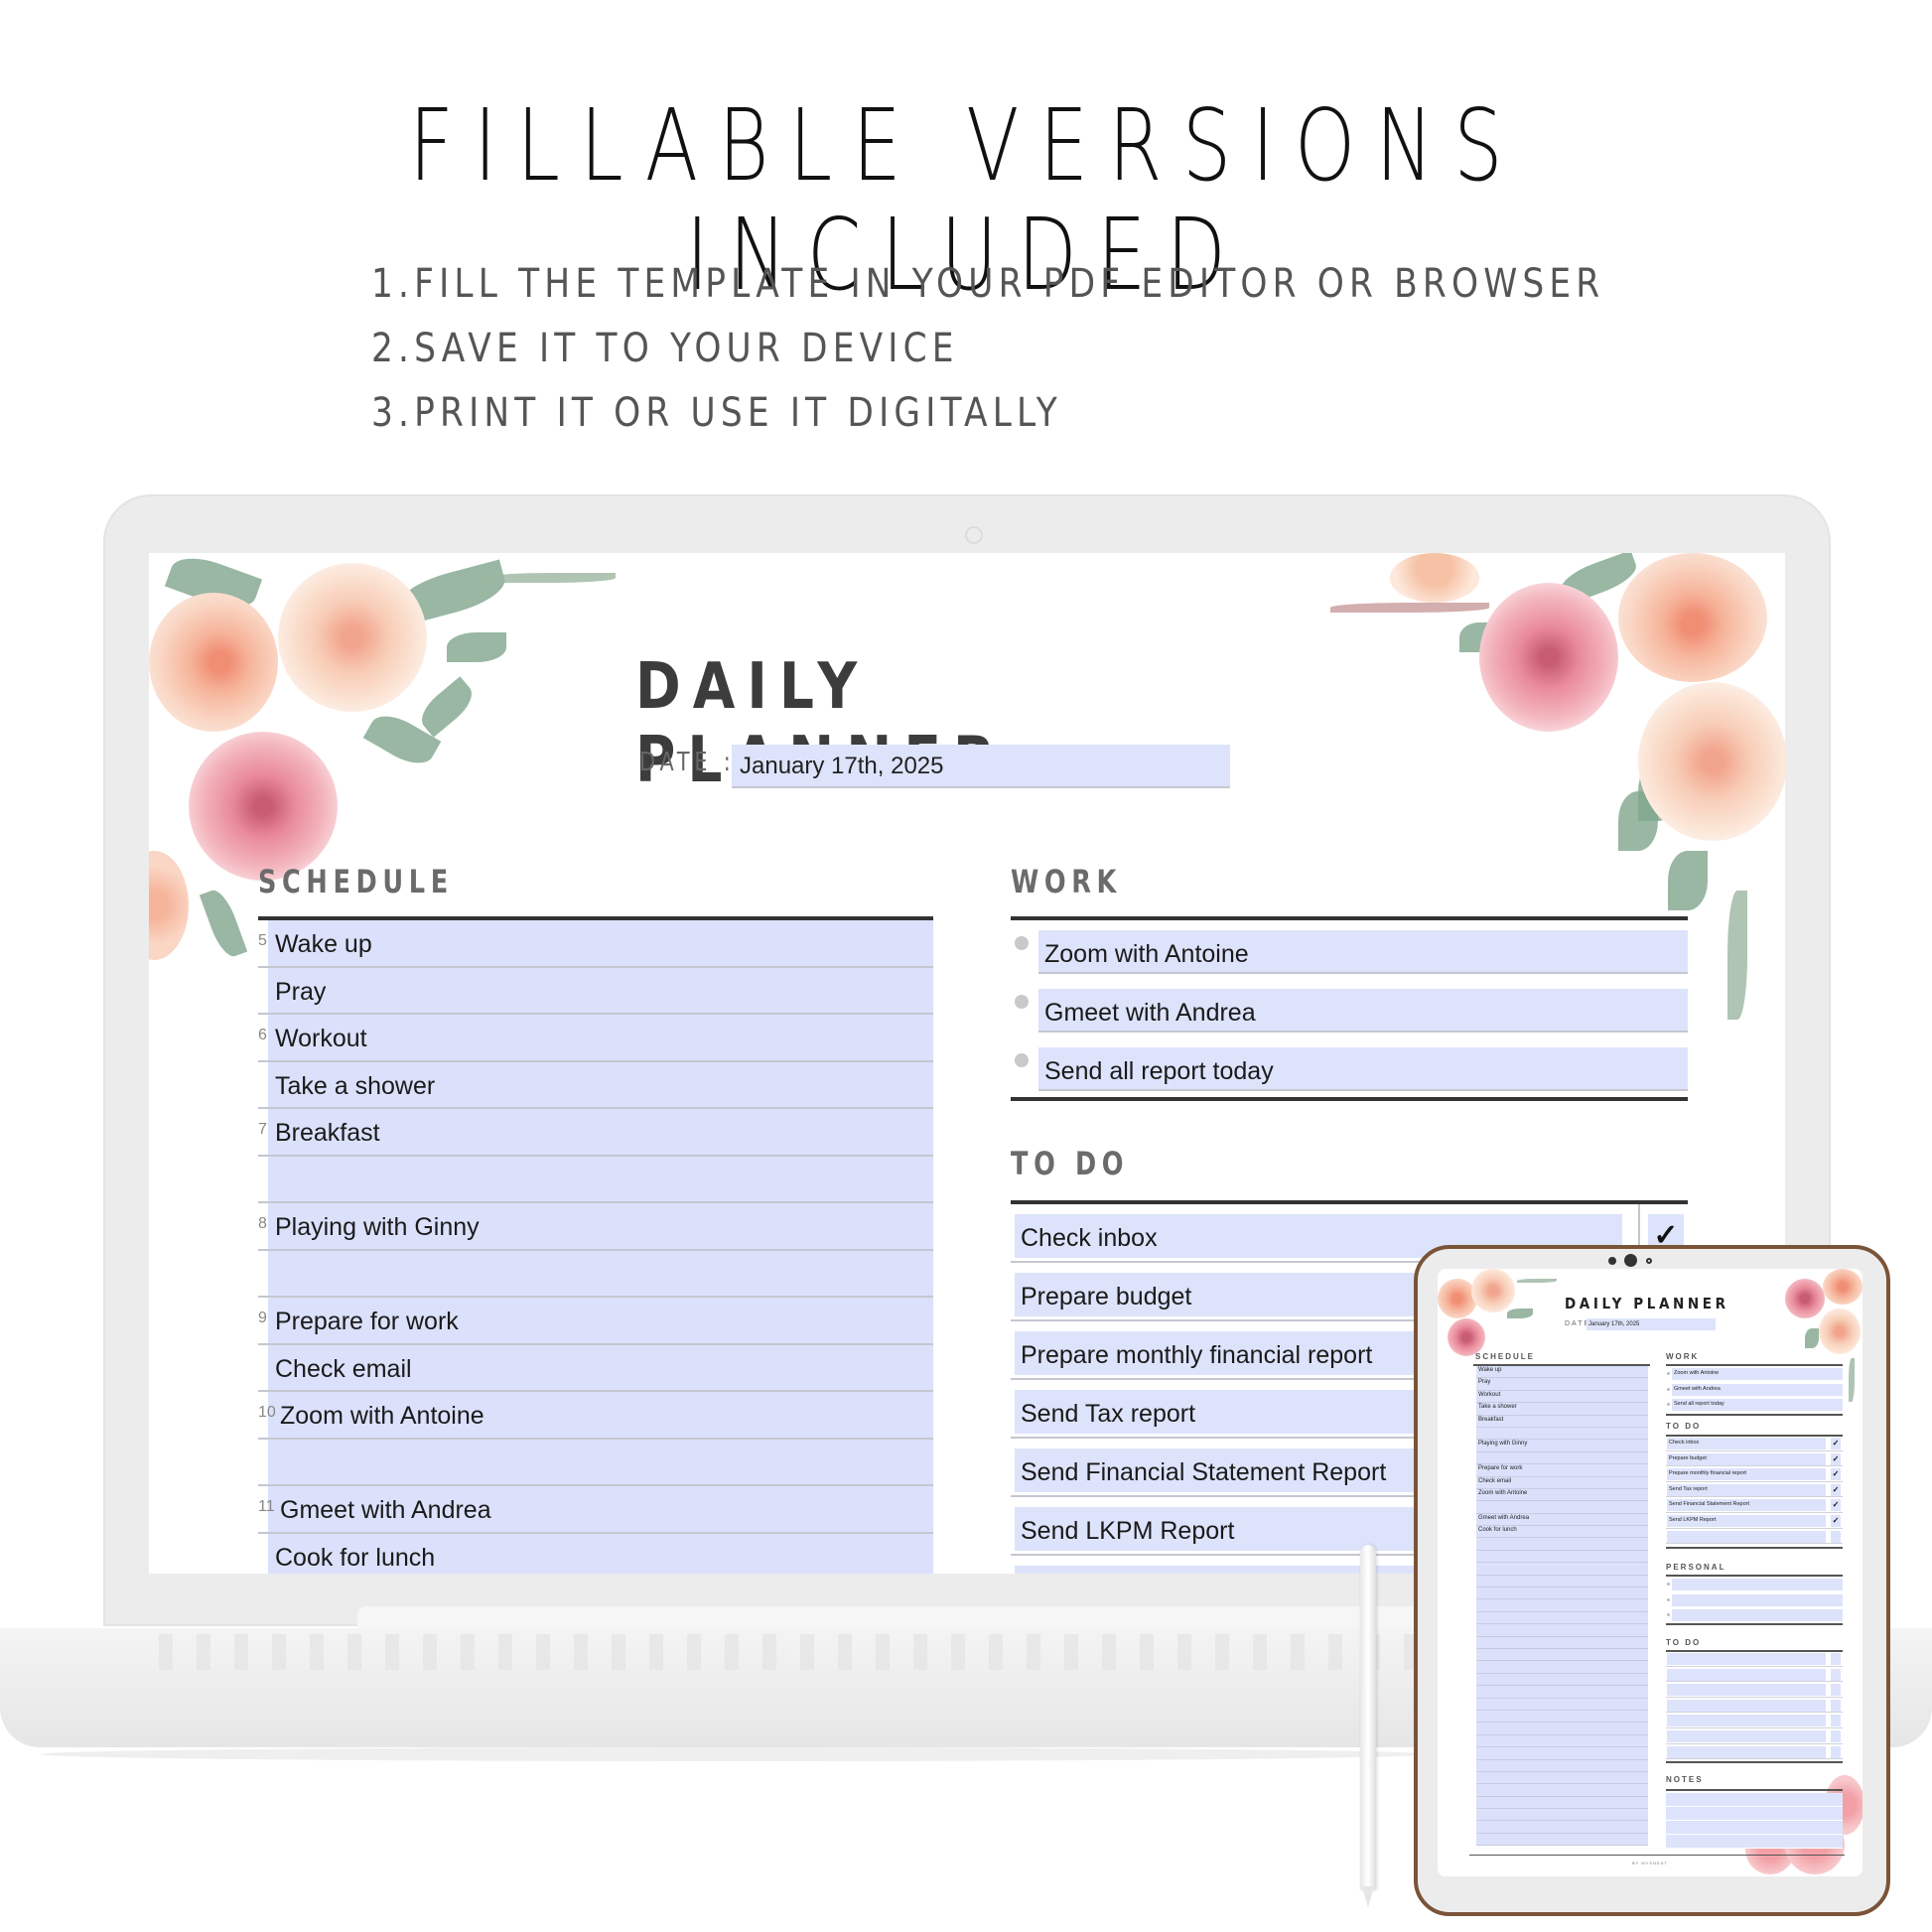 This screenshot has width=1932, height=1932. What do you see at coordinates (1652, 1324) in the screenshot?
I see `tablet-date-input: January 17th, 2025` at bounding box center [1652, 1324].